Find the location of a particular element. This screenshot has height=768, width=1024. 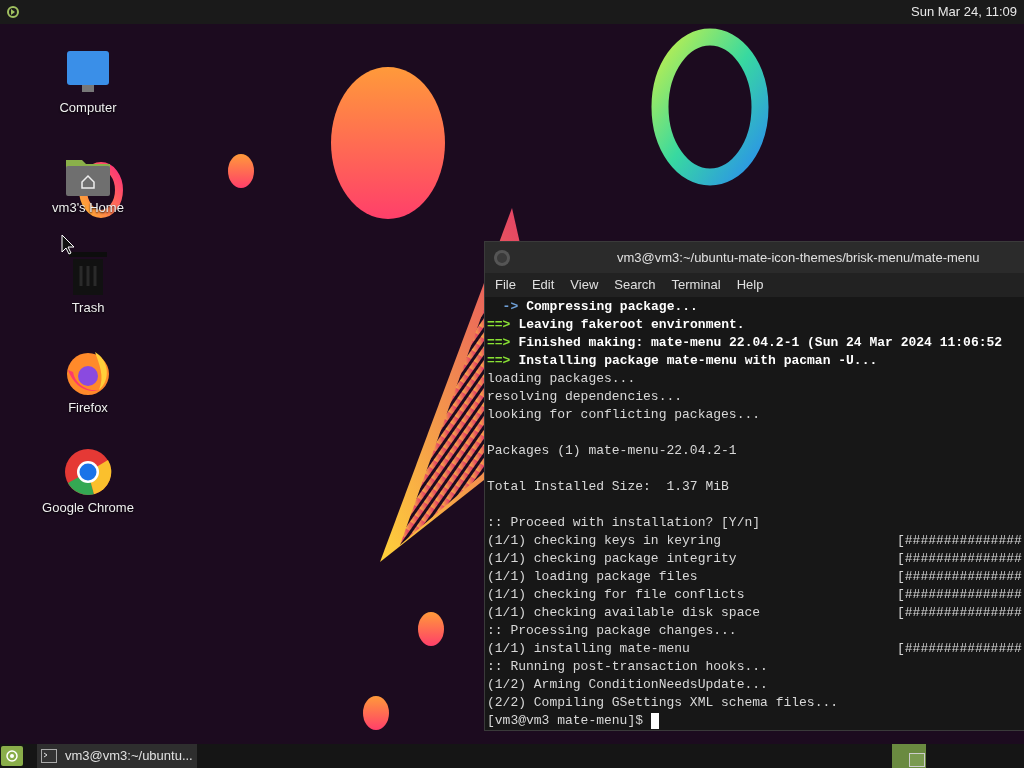

menu-item: Help is located at coordinates (750, 285).